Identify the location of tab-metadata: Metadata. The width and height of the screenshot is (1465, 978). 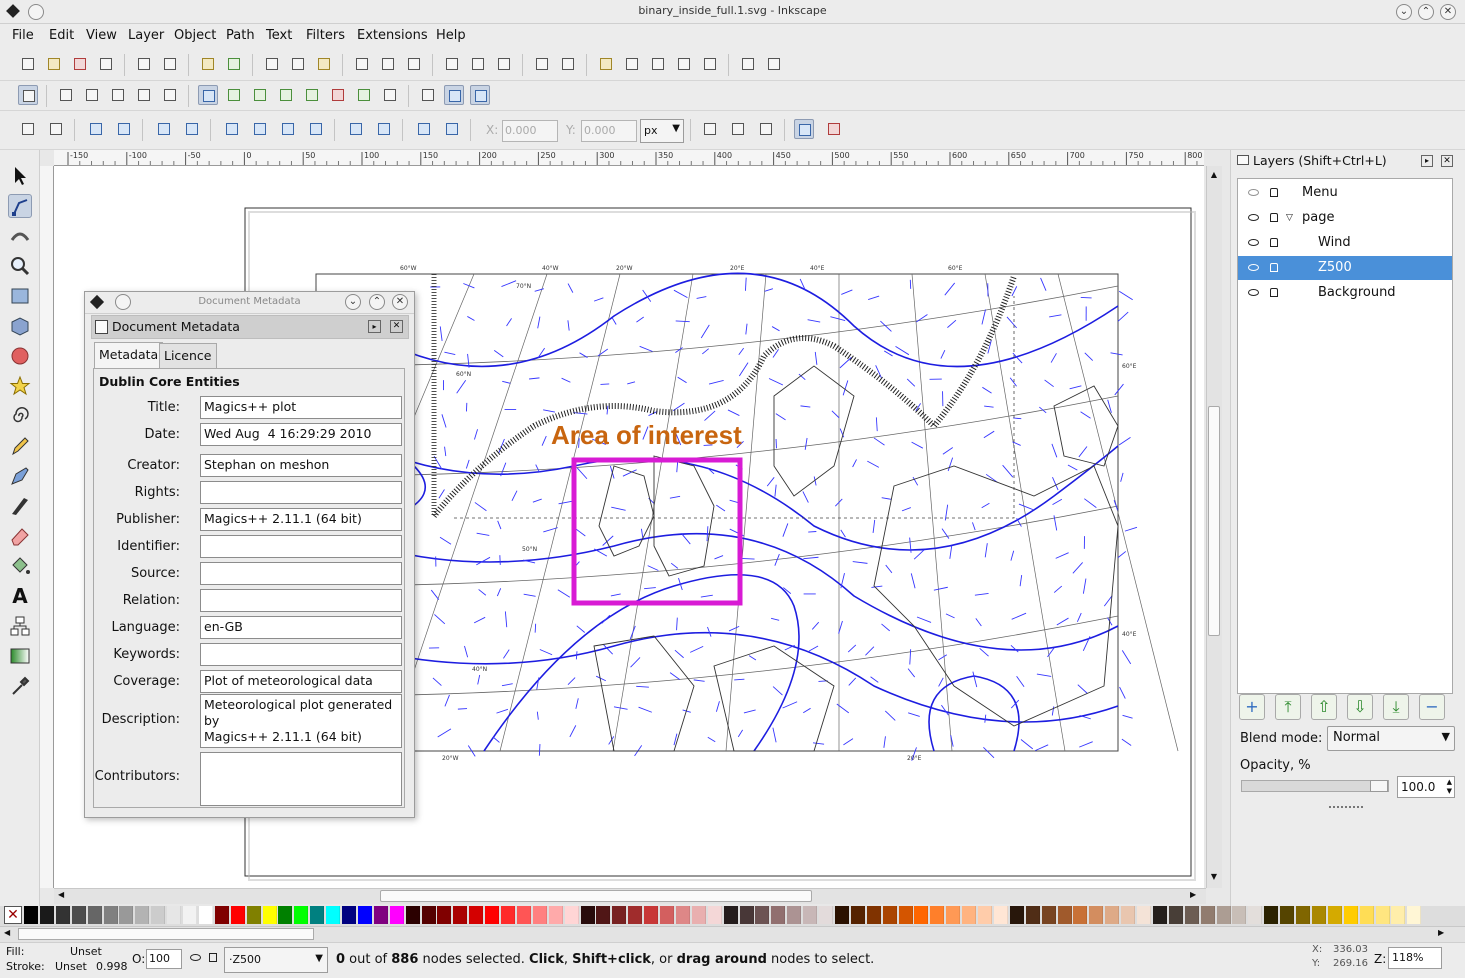
(129, 355).